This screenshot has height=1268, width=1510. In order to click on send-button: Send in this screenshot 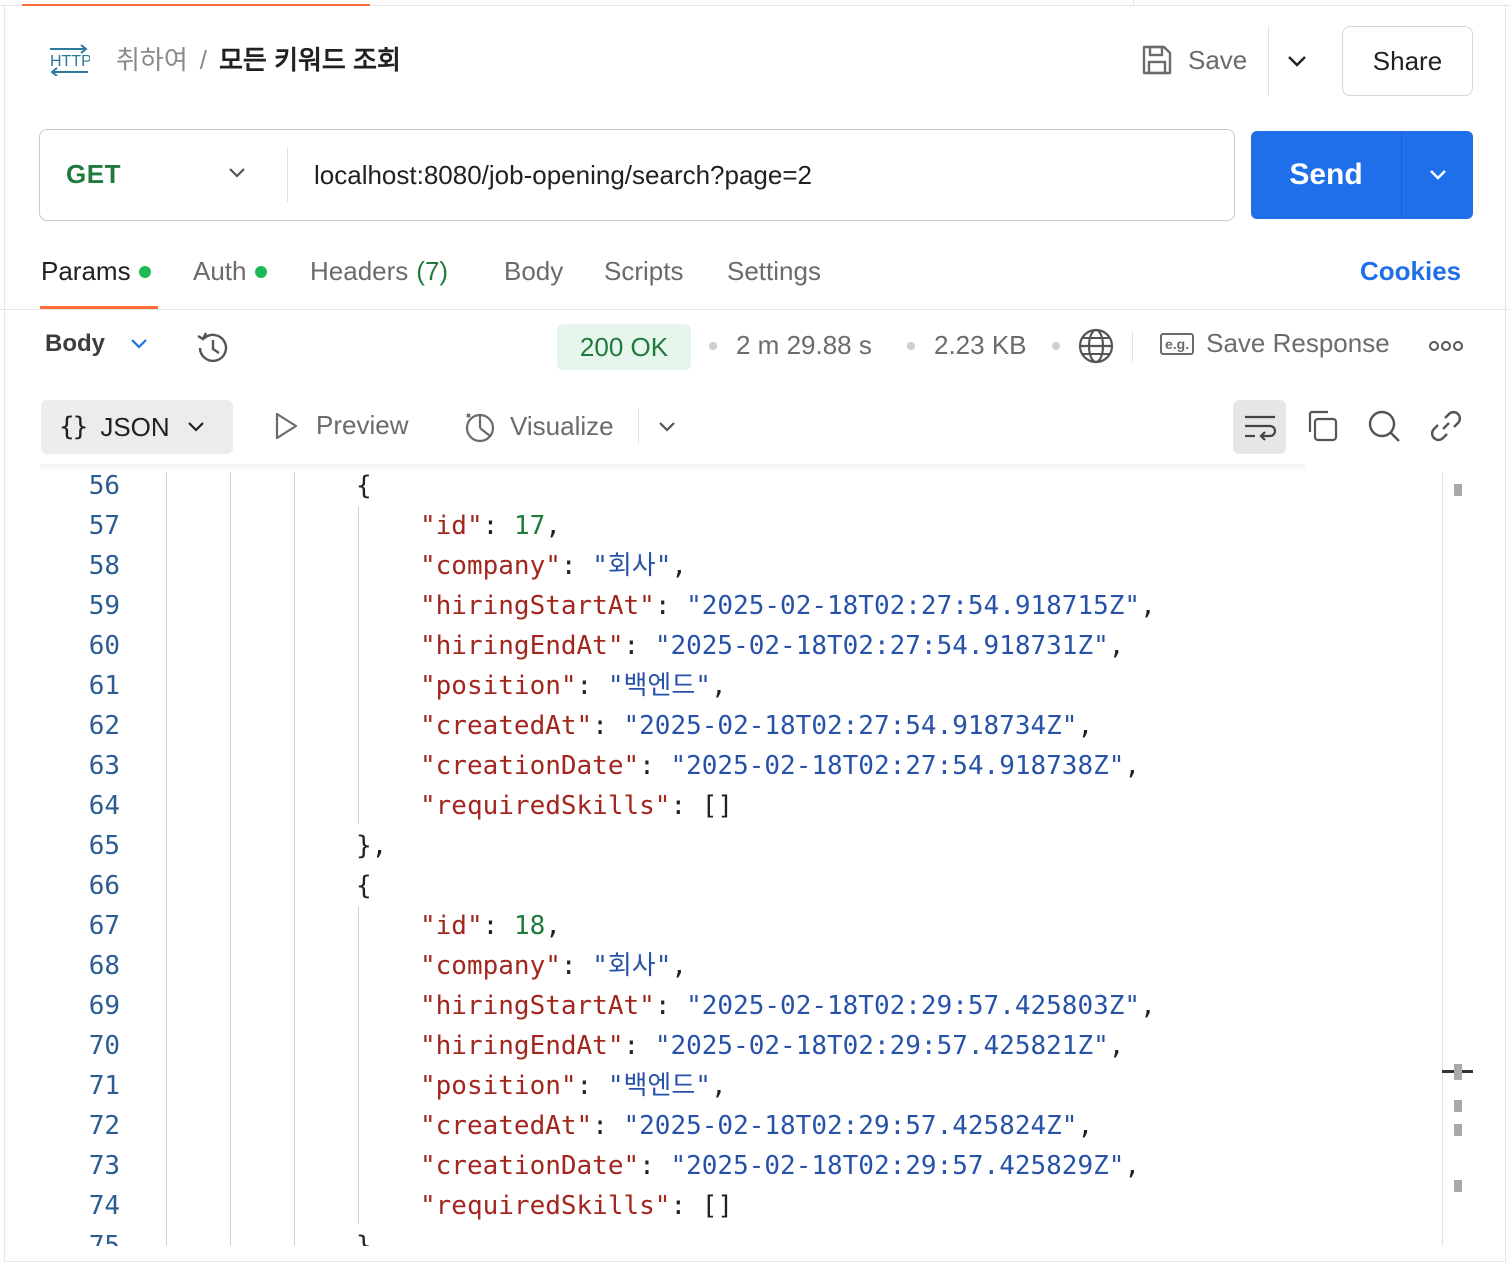, I will do `click(1362, 175)`.